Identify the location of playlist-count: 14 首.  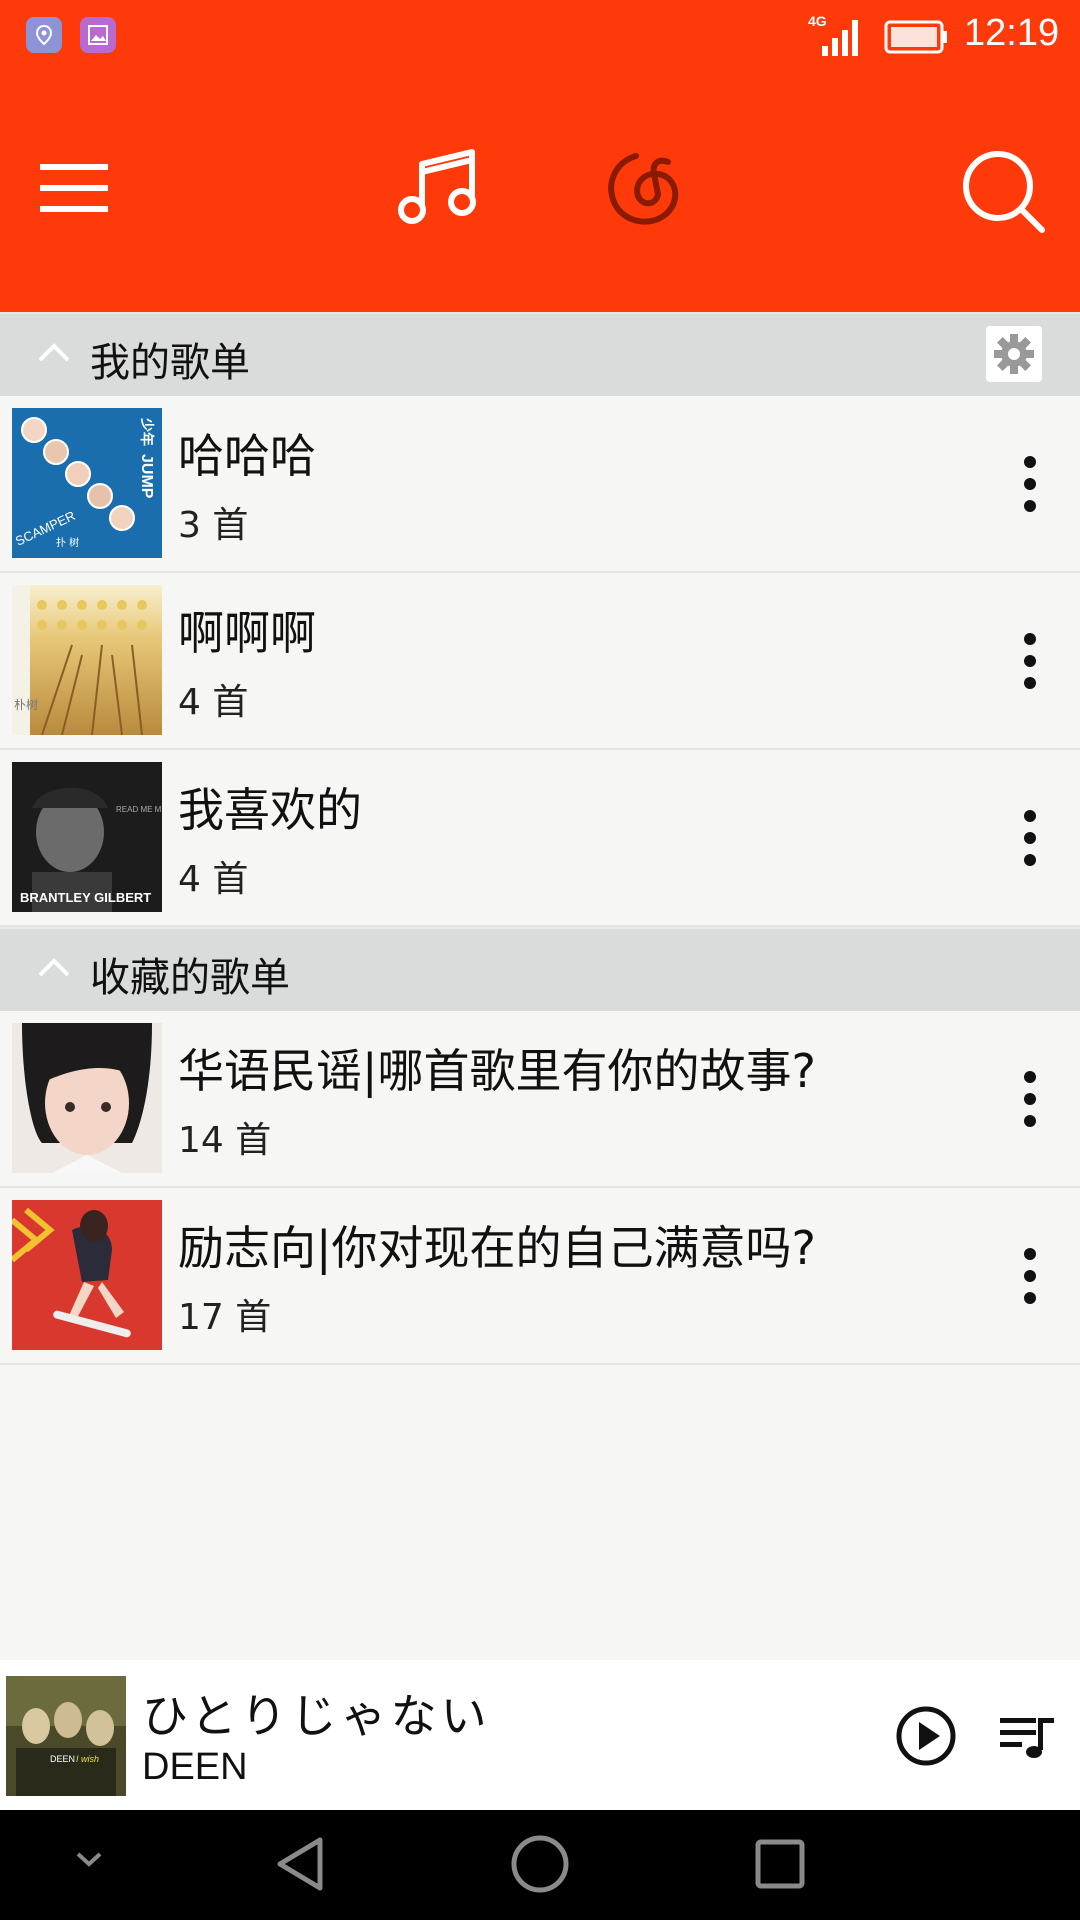
(225, 1140).